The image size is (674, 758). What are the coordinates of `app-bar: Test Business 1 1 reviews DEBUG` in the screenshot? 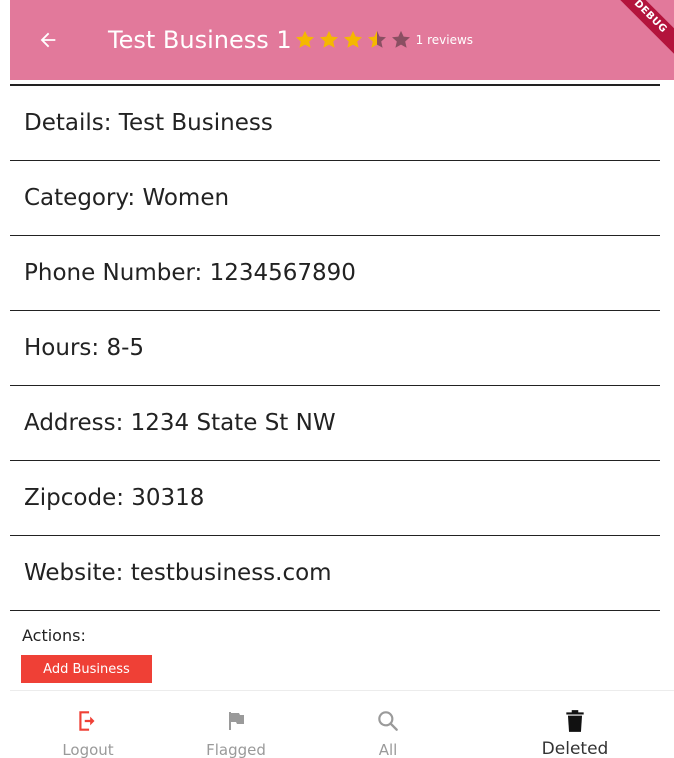 It's located at (342, 40).